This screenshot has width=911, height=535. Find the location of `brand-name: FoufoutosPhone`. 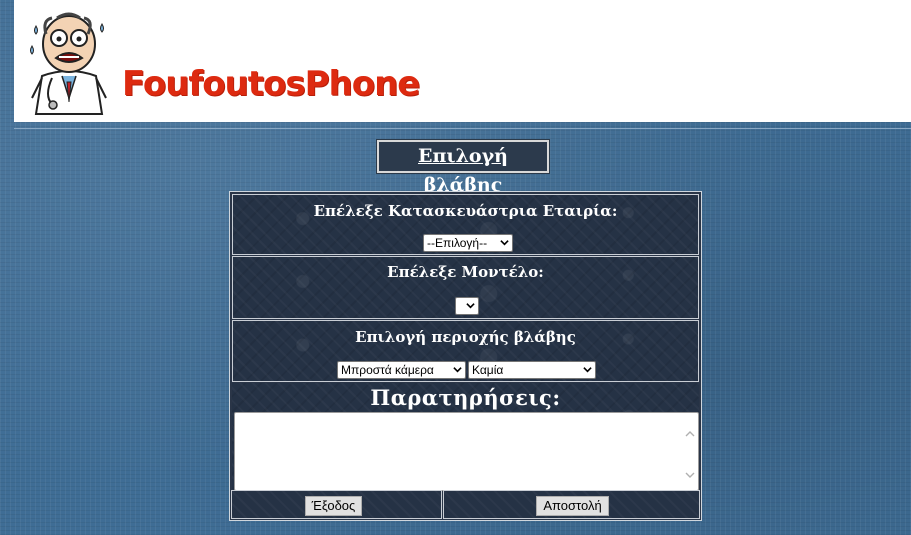

brand-name: FoufoutosPhone is located at coordinates (271, 84).